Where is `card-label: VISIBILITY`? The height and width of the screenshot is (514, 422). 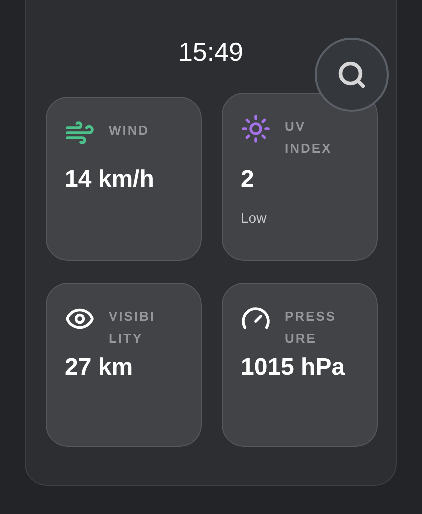
card-label: VISIBILITY is located at coordinates (133, 328).